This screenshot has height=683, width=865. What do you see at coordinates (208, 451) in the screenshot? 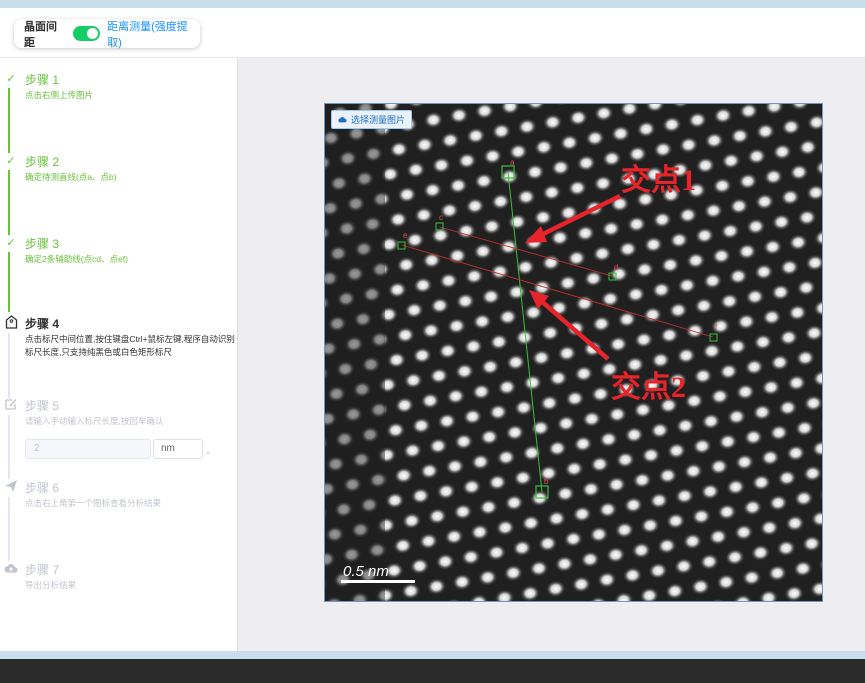
I see `chevron-down-icon: ⌄` at bounding box center [208, 451].